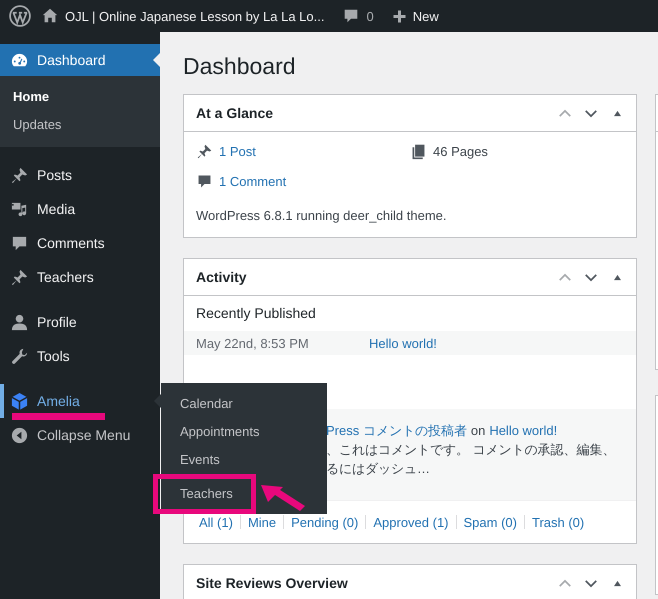  I want to click on menu-item: Posts, so click(80, 175).